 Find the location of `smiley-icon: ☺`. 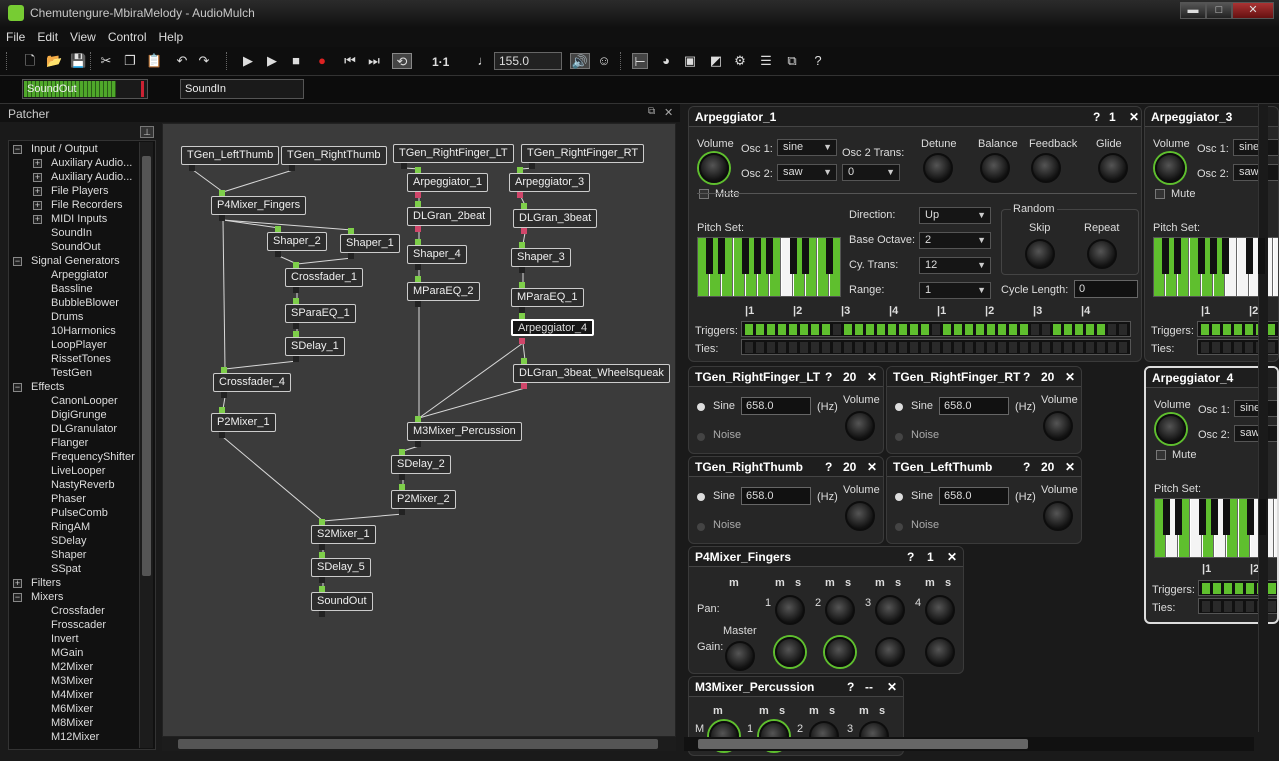

smiley-icon: ☺ is located at coordinates (604, 61).